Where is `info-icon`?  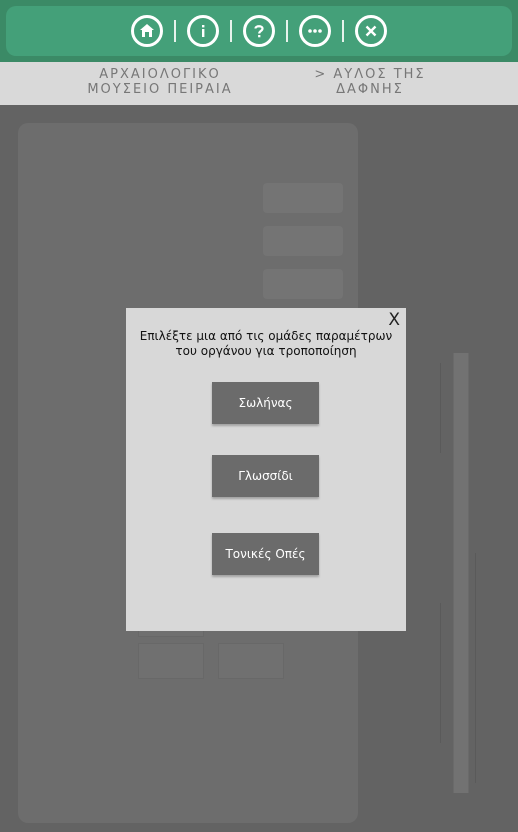 info-icon is located at coordinates (203, 31).